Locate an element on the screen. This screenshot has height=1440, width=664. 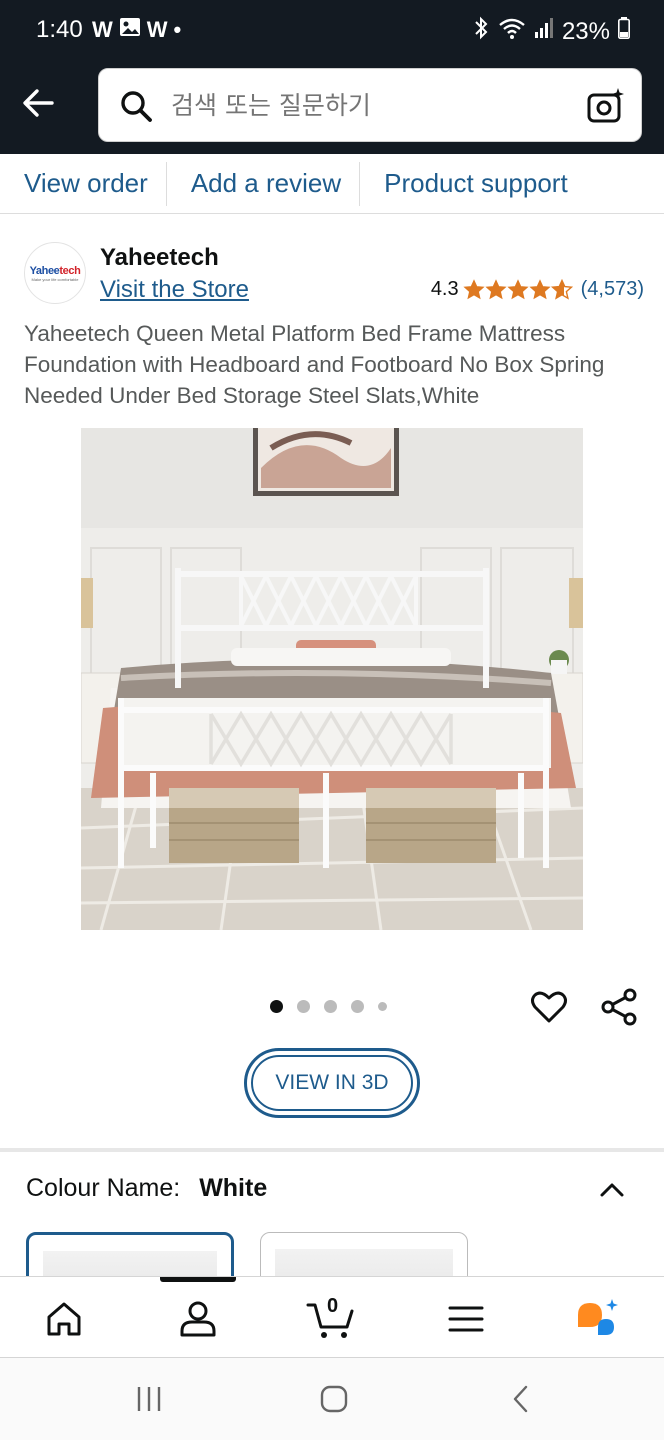
visit-store-link: Visit the Store is located at coordinates (174, 290).